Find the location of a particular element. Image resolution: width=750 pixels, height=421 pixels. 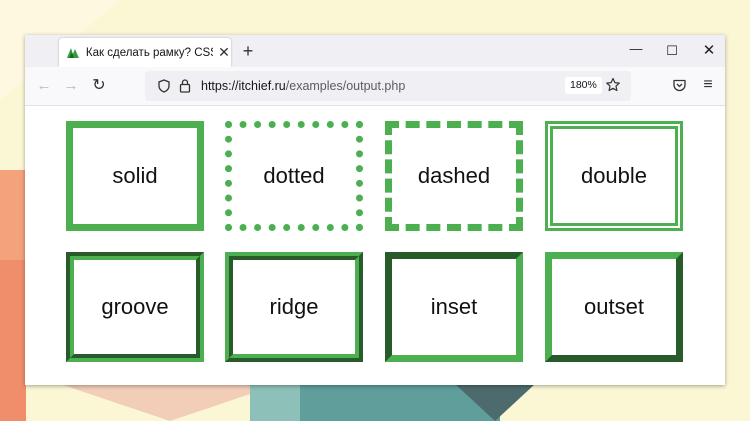

border-ridge-box: ridge is located at coordinates (294, 307).